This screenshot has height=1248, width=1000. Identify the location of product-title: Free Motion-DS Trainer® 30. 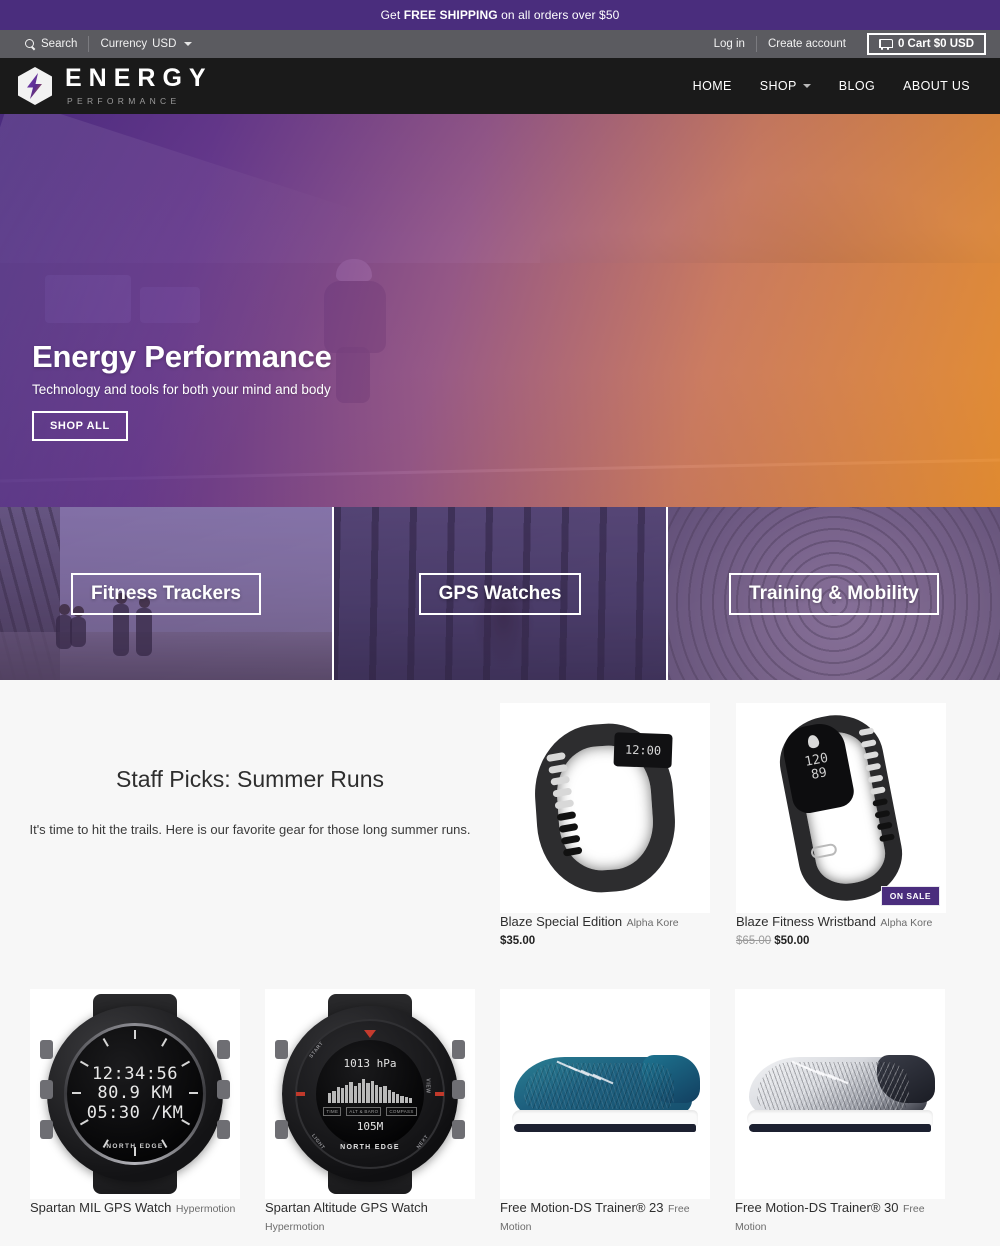
(817, 1207).